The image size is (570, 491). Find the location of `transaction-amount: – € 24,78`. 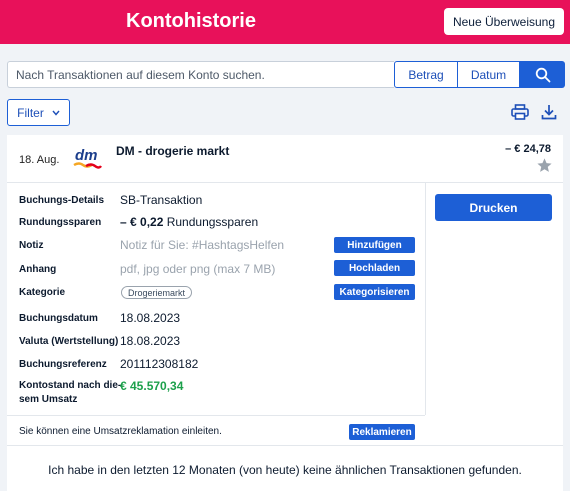

transaction-amount: – € 24,78 is located at coordinates (528, 149).